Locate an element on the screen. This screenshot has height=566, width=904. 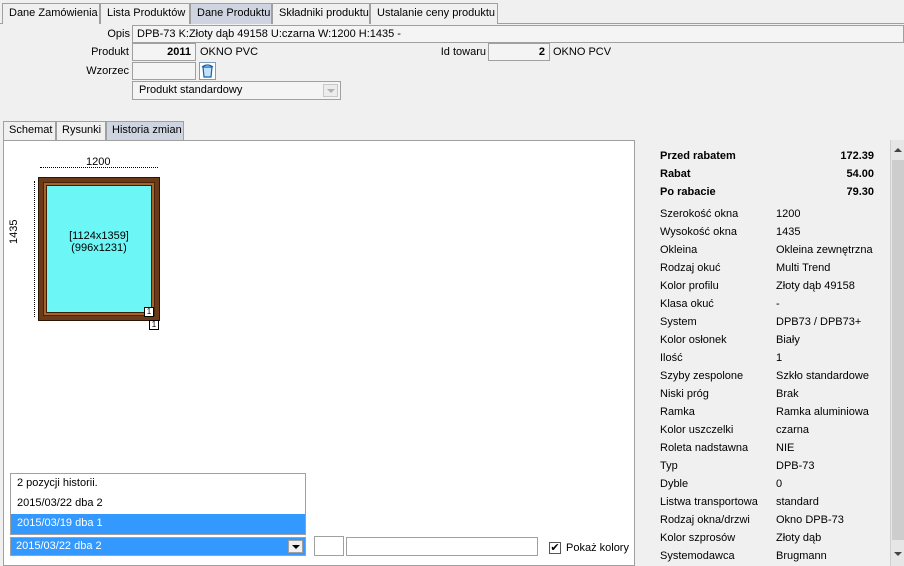
opis-label: Opis is located at coordinates (118, 34).